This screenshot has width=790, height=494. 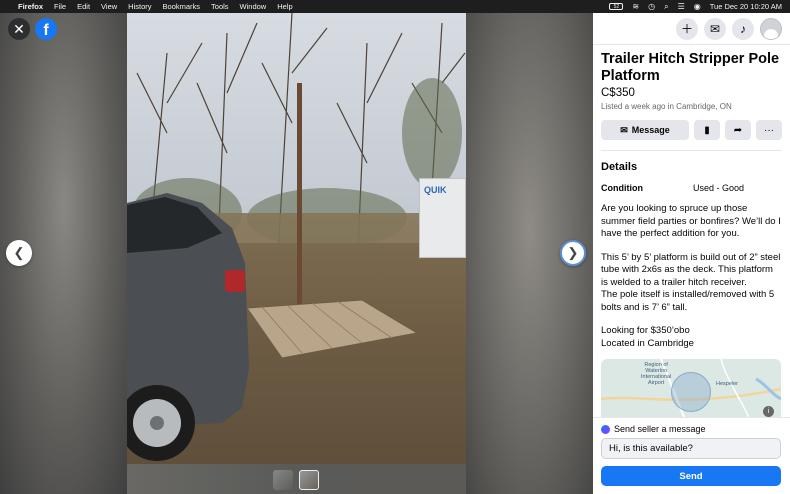 I want to click on save-button: ▮, so click(x=707, y=130).